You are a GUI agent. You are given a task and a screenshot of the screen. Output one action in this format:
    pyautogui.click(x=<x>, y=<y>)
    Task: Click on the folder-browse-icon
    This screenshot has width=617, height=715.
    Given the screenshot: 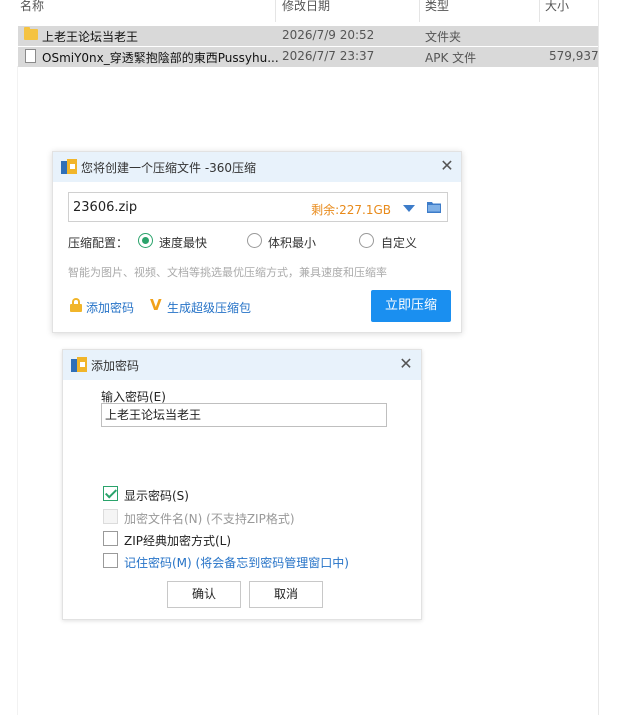 What is the action you would take?
    pyautogui.click(x=434, y=207)
    